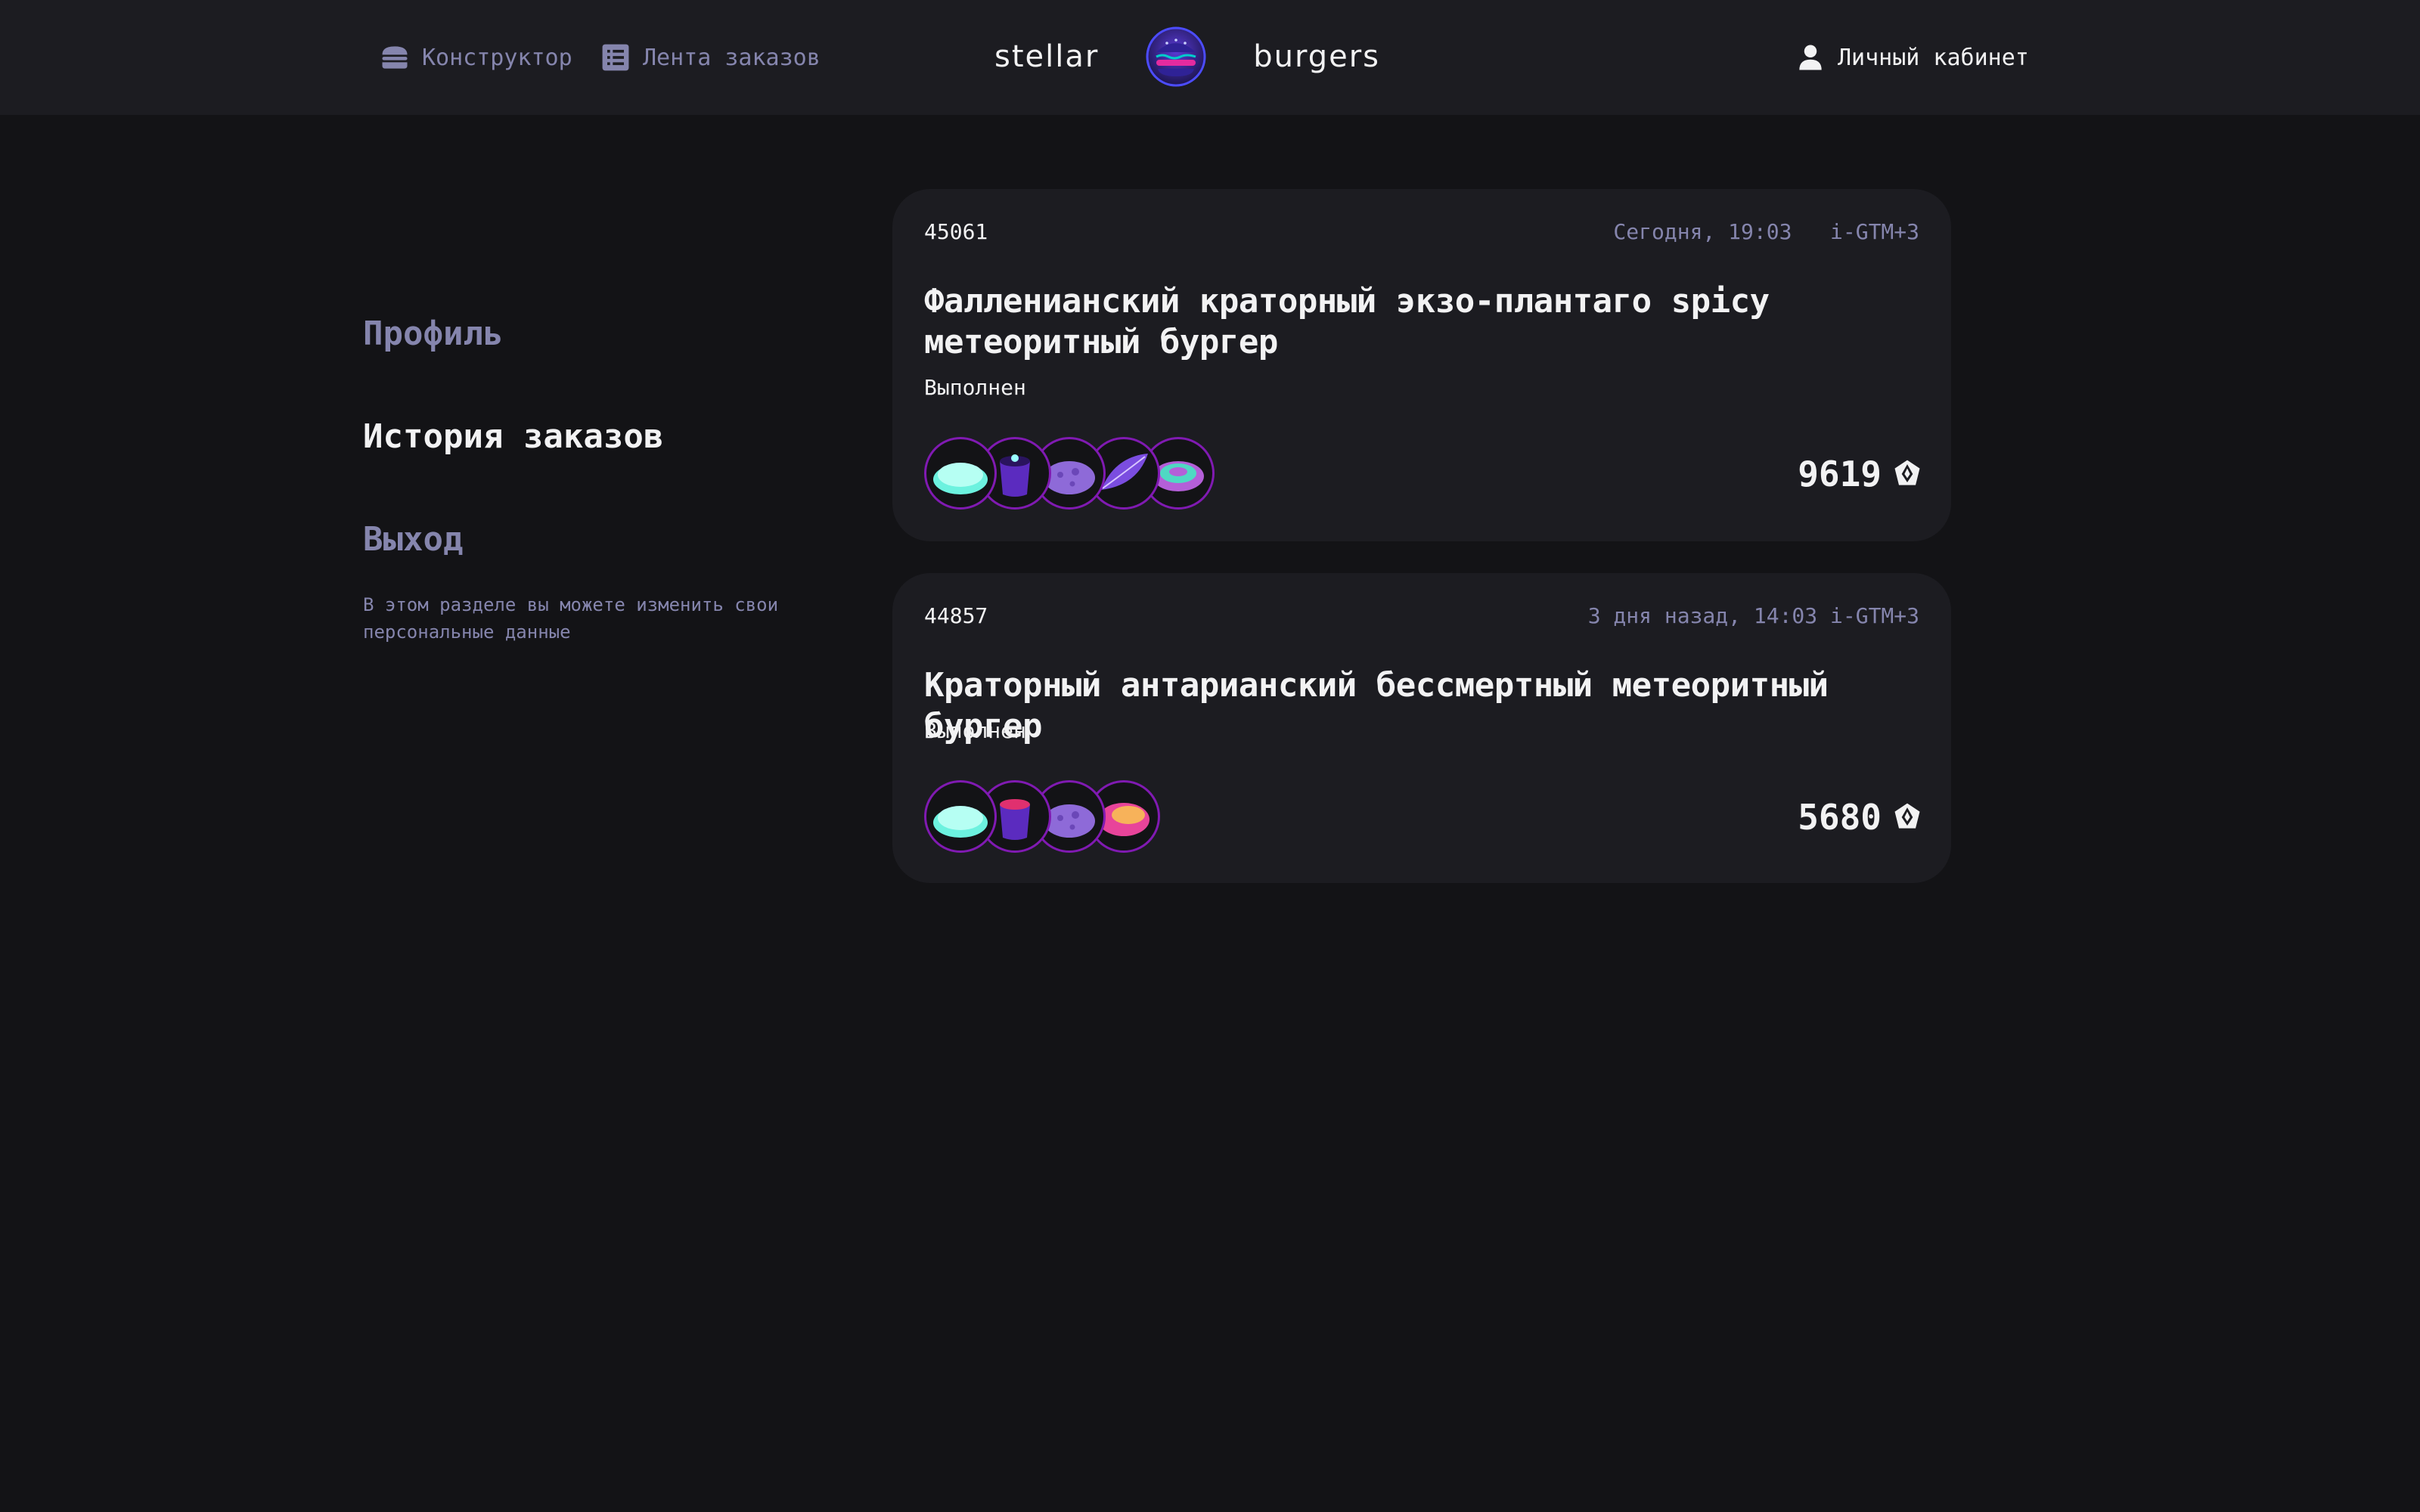  Describe the element at coordinates (956, 615) in the screenshot. I see `order-number: 44857` at that location.